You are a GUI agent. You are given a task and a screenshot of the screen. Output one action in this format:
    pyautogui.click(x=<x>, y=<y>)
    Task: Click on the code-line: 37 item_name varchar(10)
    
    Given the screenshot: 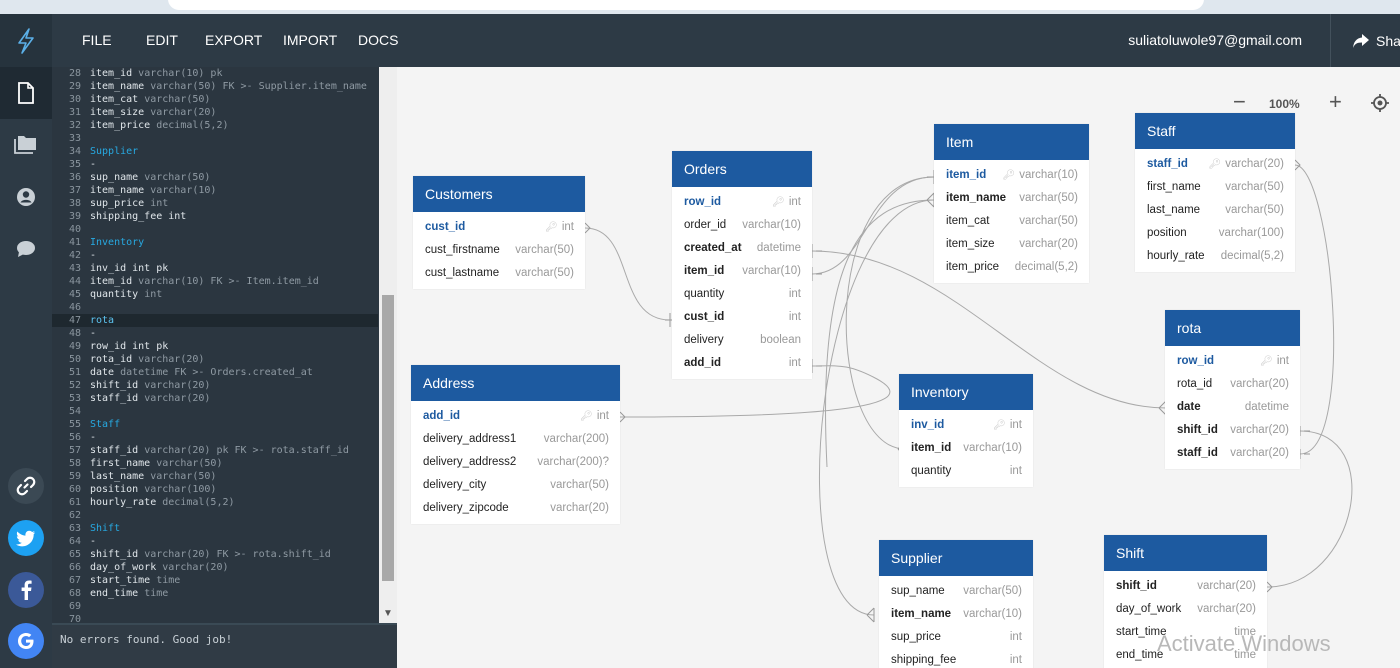 What is the action you would take?
    pyautogui.click(x=215, y=190)
    